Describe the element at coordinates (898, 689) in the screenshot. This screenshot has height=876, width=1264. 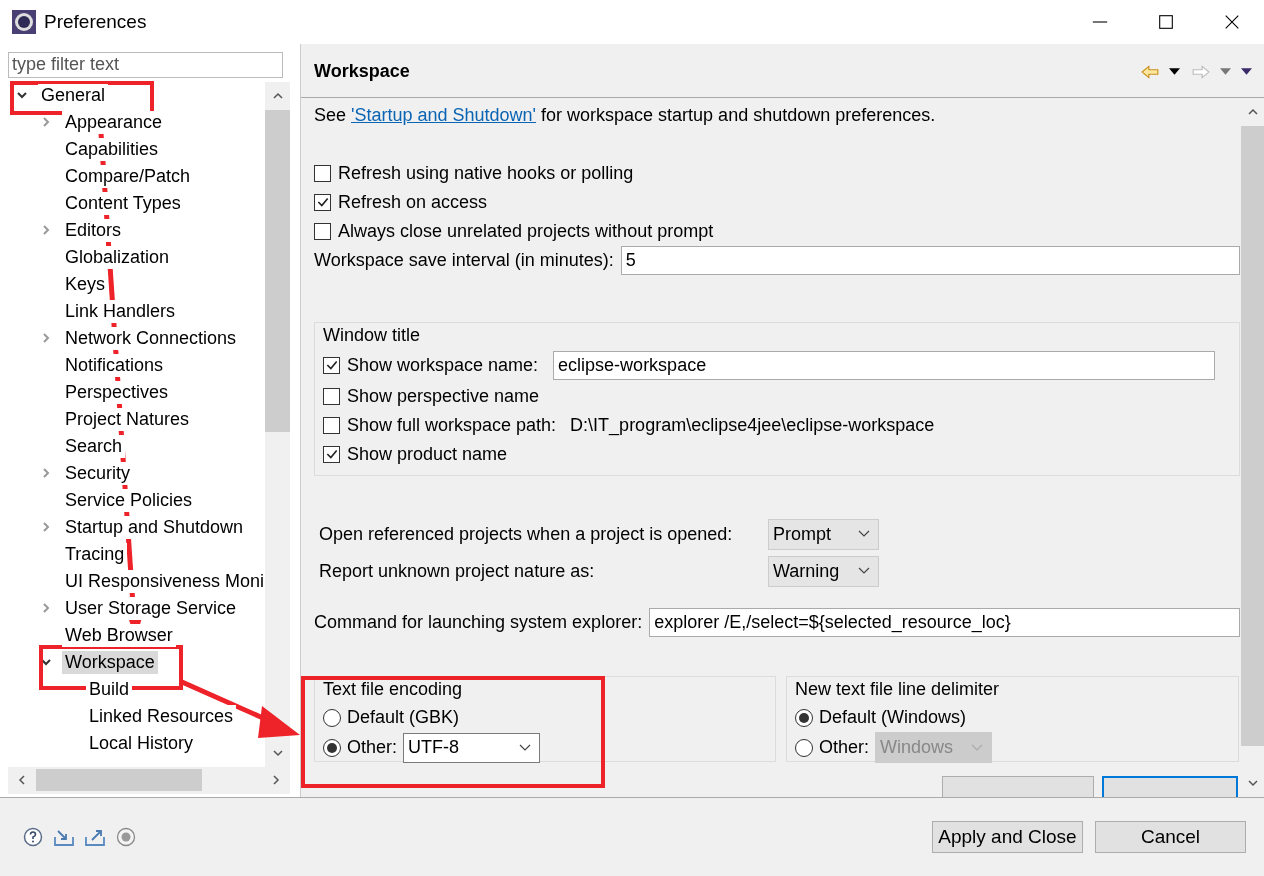
I see `group-title: New text file line delimiter` at that location.